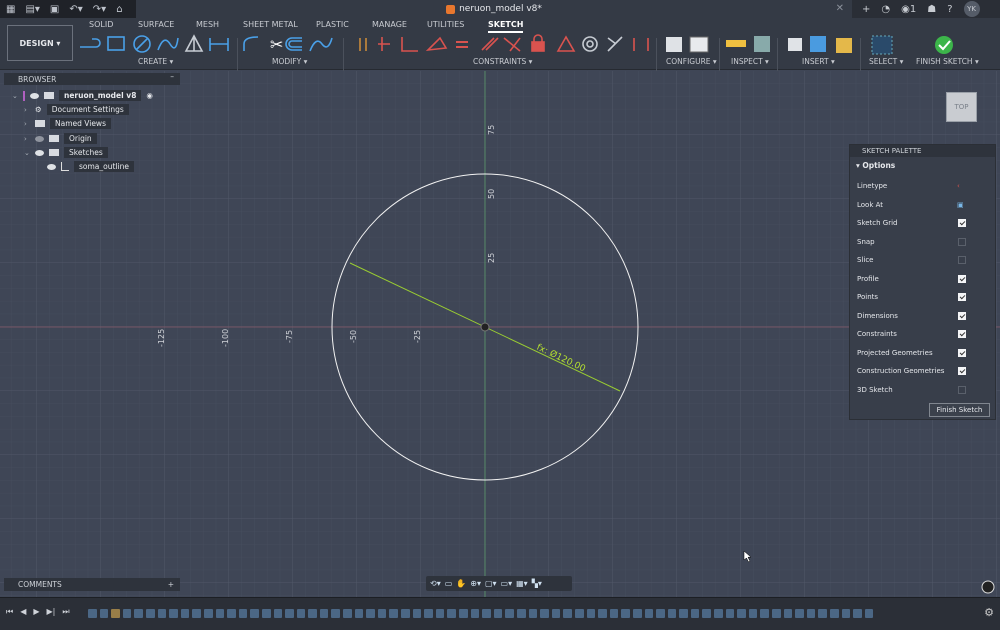  What do you see at coordinates (840, 8) in the screenshot?
I see `close-tab-icon: ✕` at bounding box center [840, 8].